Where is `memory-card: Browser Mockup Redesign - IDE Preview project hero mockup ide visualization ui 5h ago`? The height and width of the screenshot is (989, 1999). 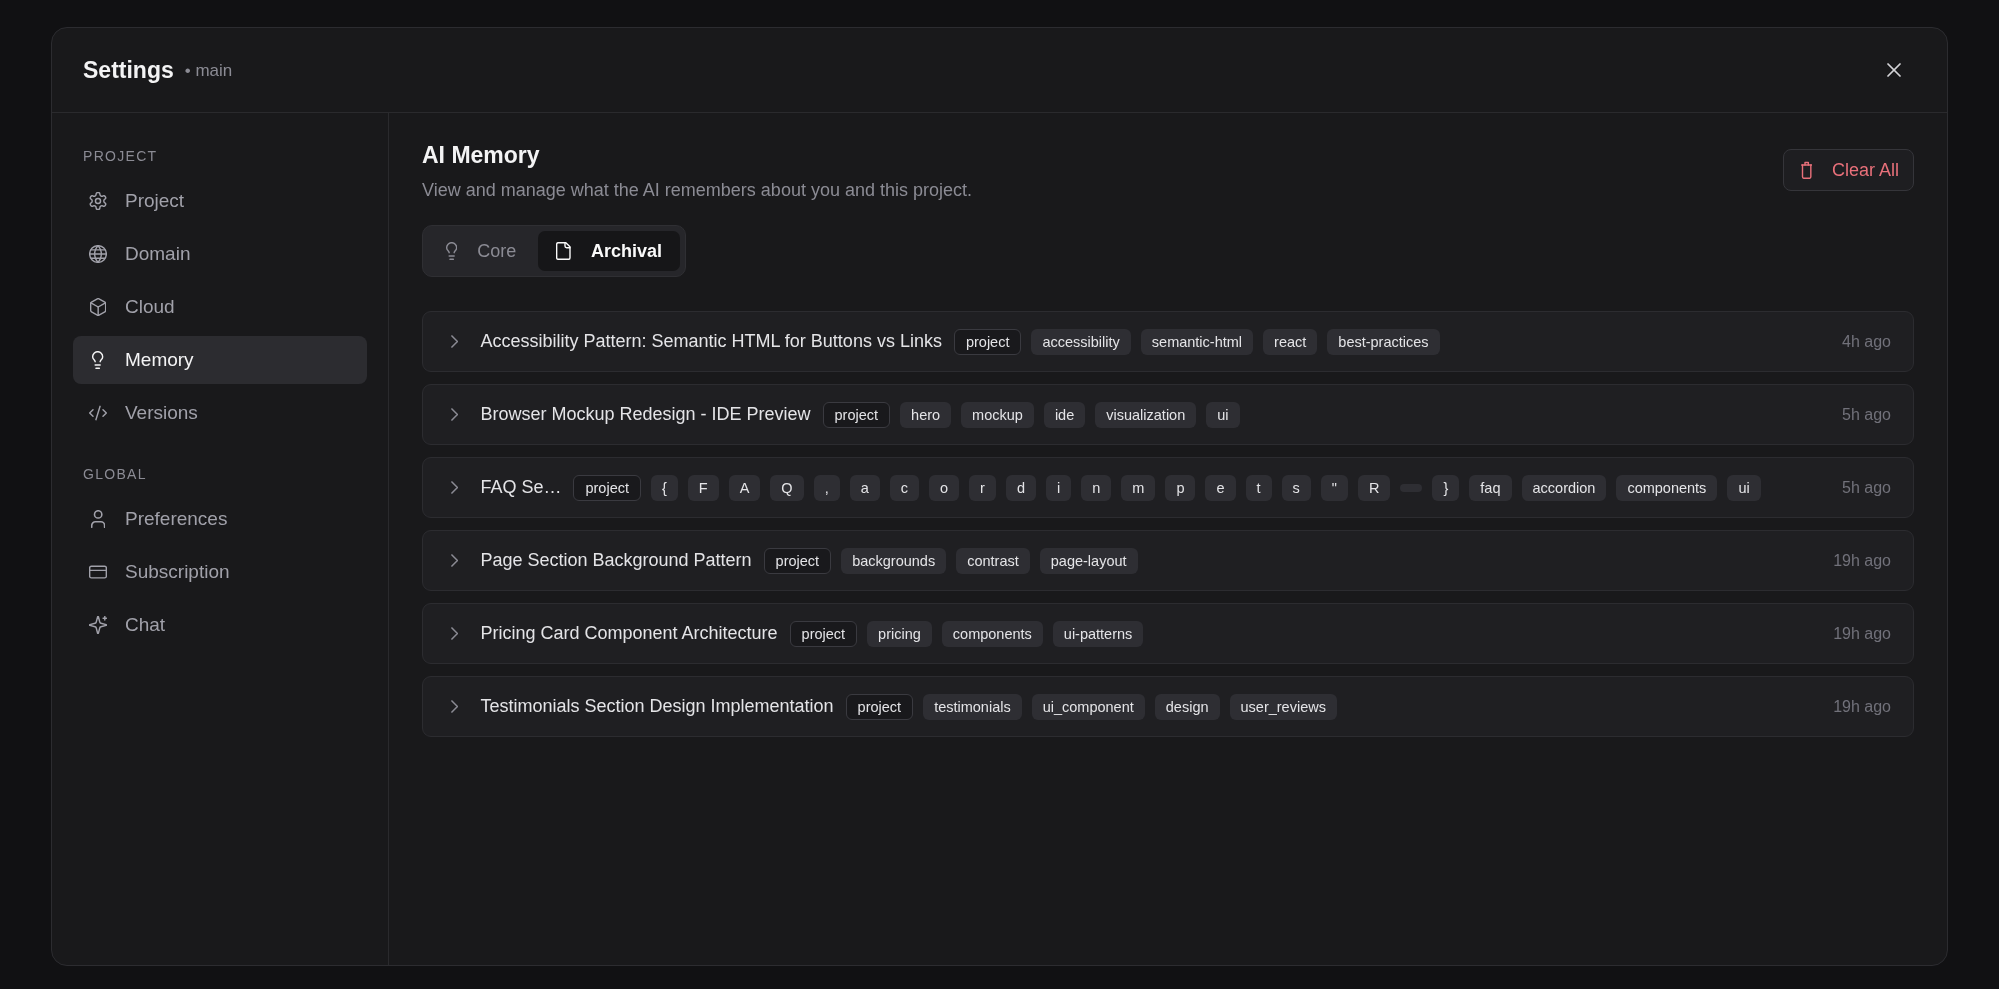 memory-card: Browser Mockup Redesign - IDE Preview project hero mockup ide visualization ui 5h ago is located at coordinates (1168, 414).